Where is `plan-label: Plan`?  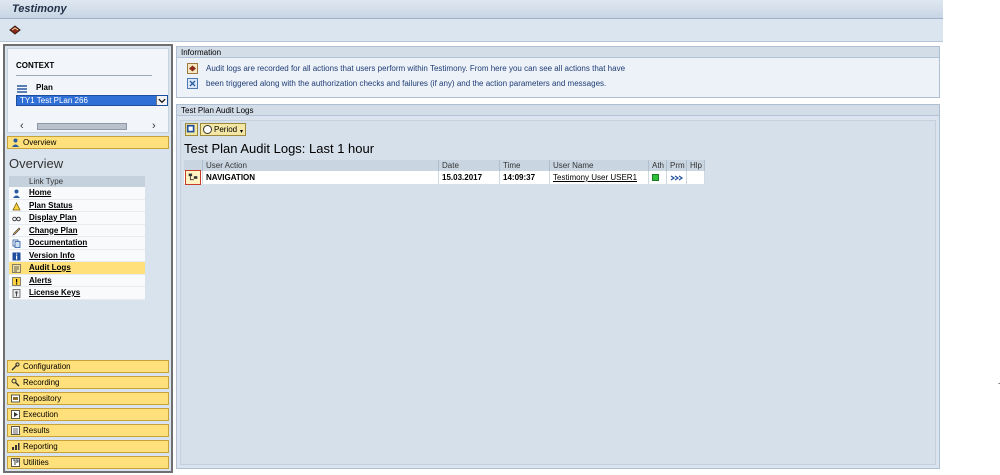 plan-label: Plan is located at coordinates (44, 87).